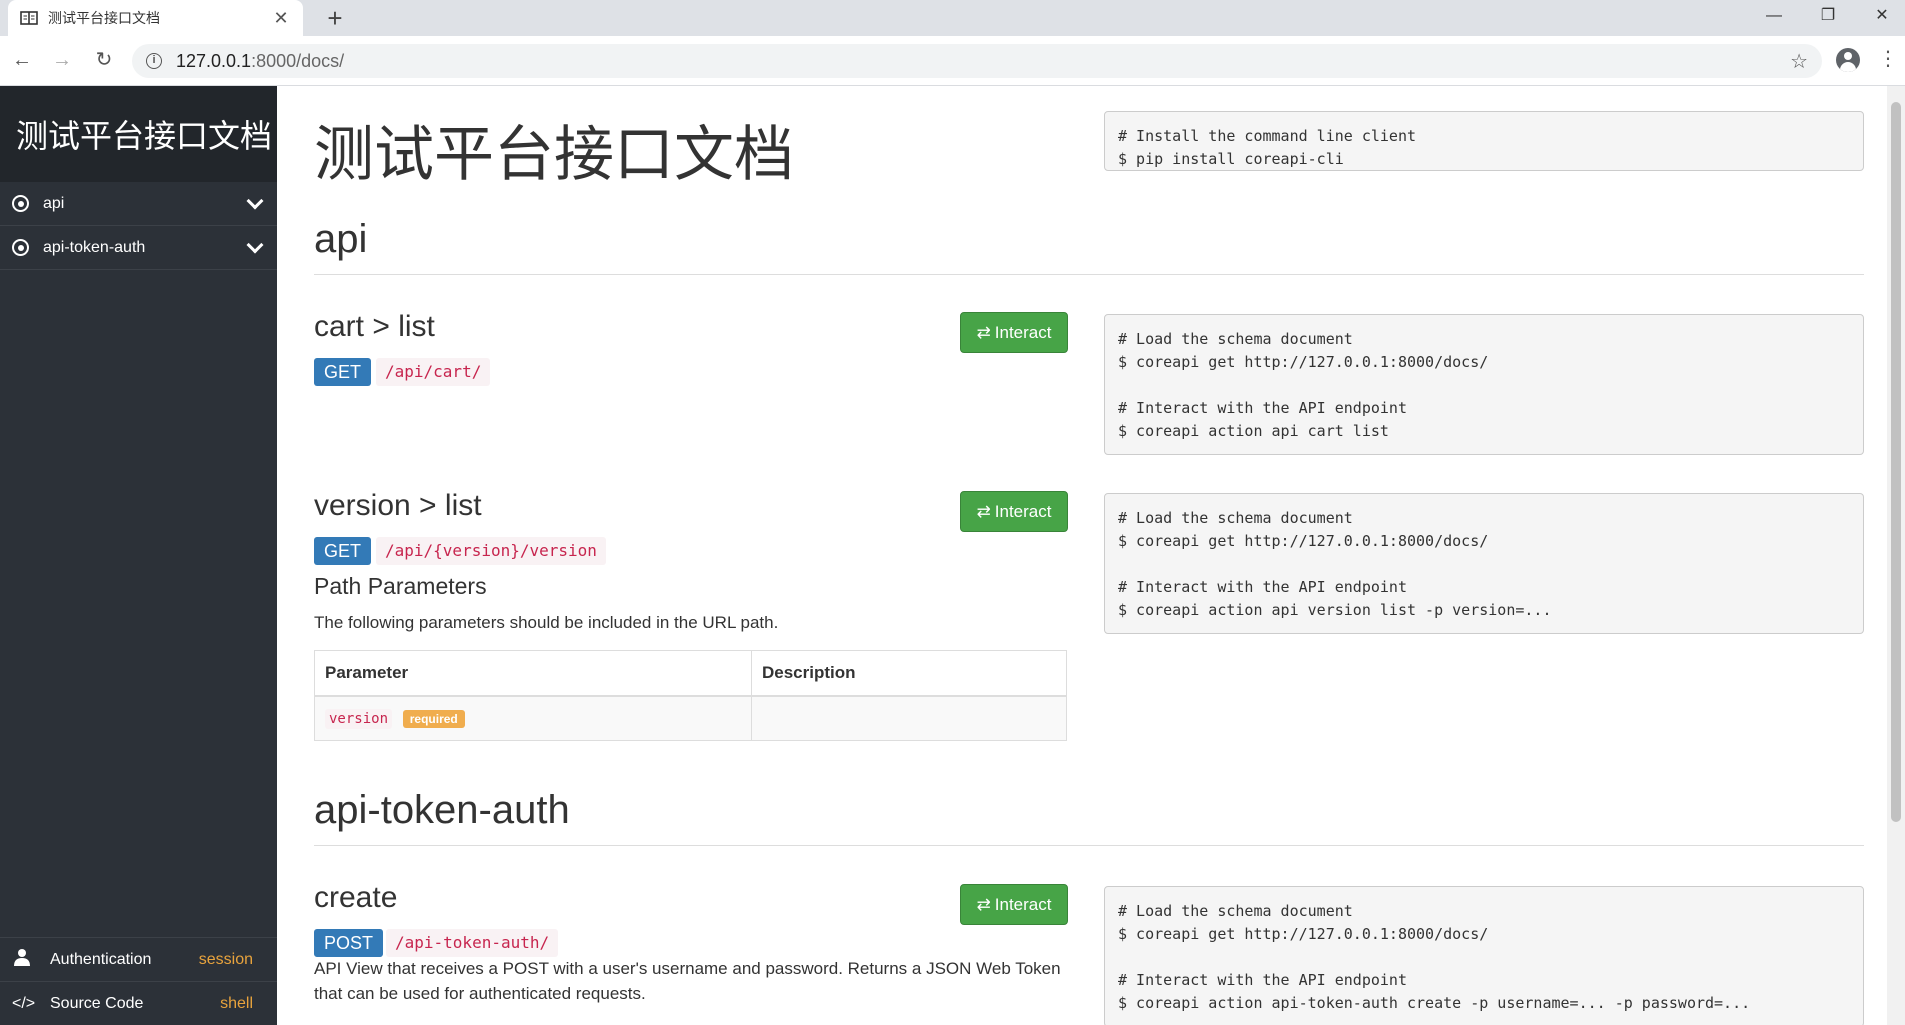  Describe the element at coordinates (442, 810) in the screenshot. I see `section-heading-api-token-auth: api-token-auth` at that location.